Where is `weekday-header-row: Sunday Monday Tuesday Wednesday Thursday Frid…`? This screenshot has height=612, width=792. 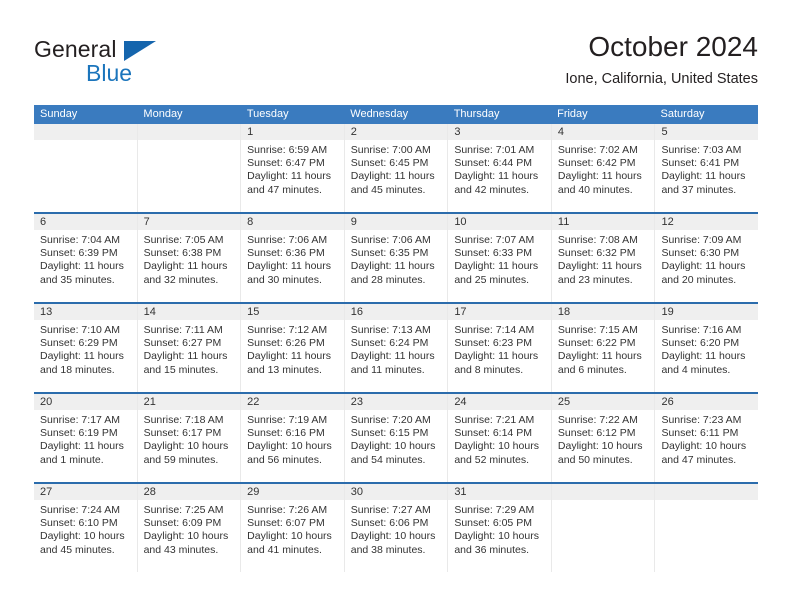
weekday-header-row: Sunday Monday Tuesday Wednesday Thursday Frid… is located at coordinates (396, 114).